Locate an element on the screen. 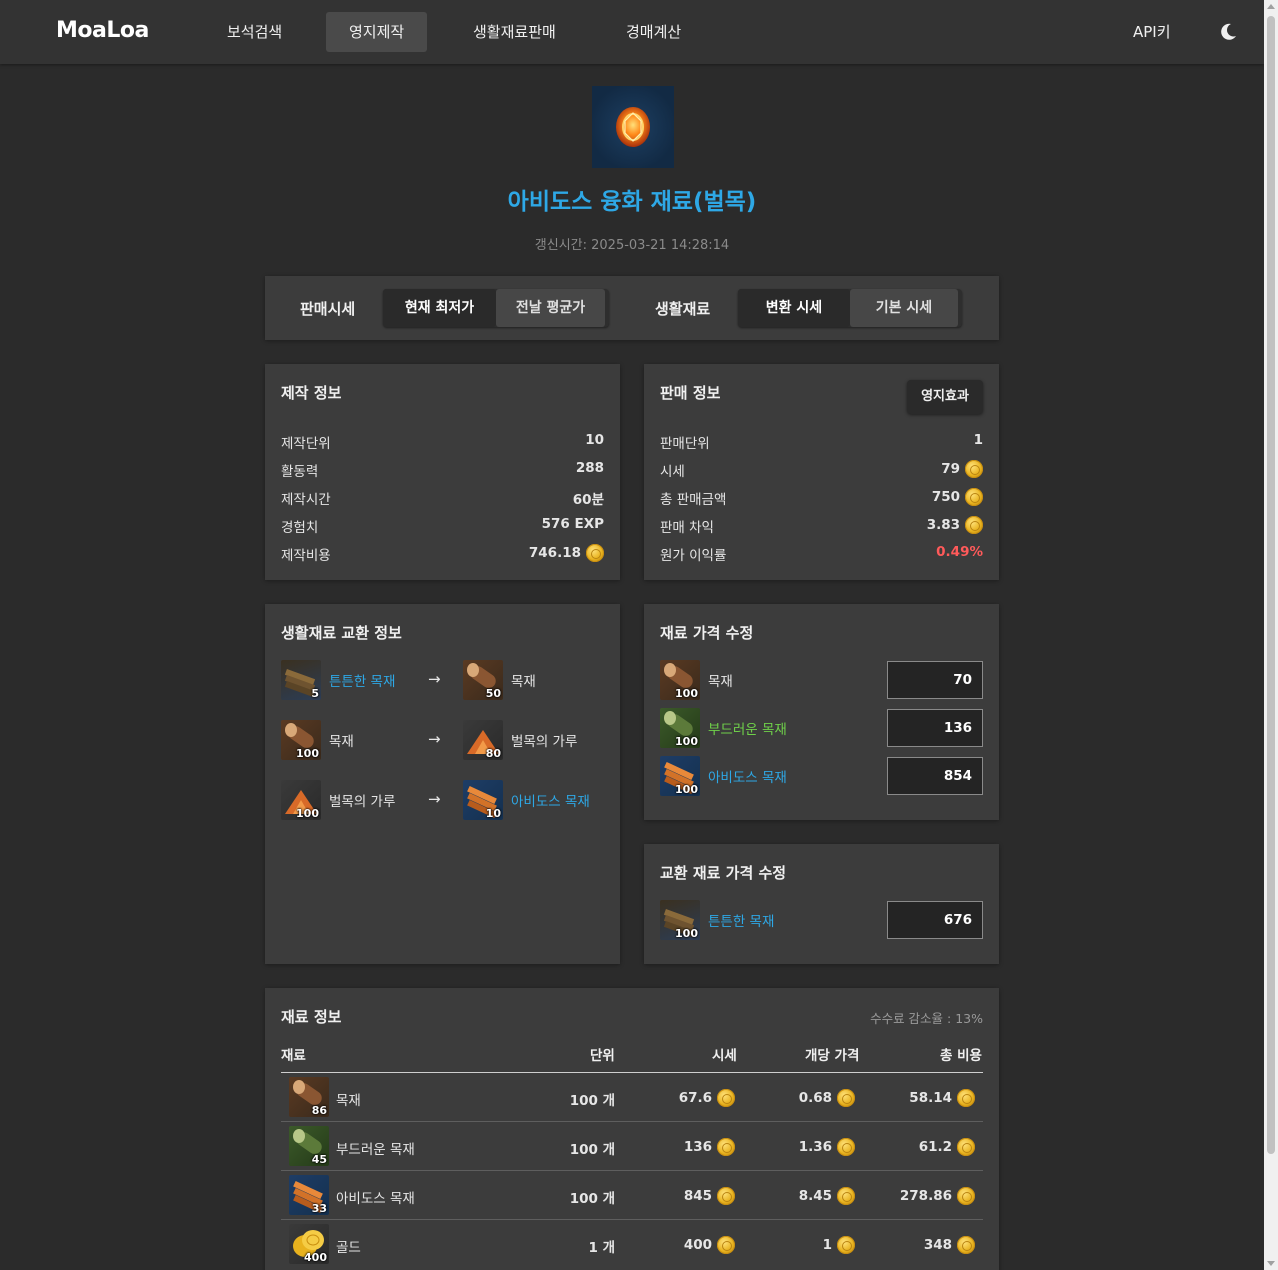  soft-wood-icon: 45 is located at coordinates (309, 1146).